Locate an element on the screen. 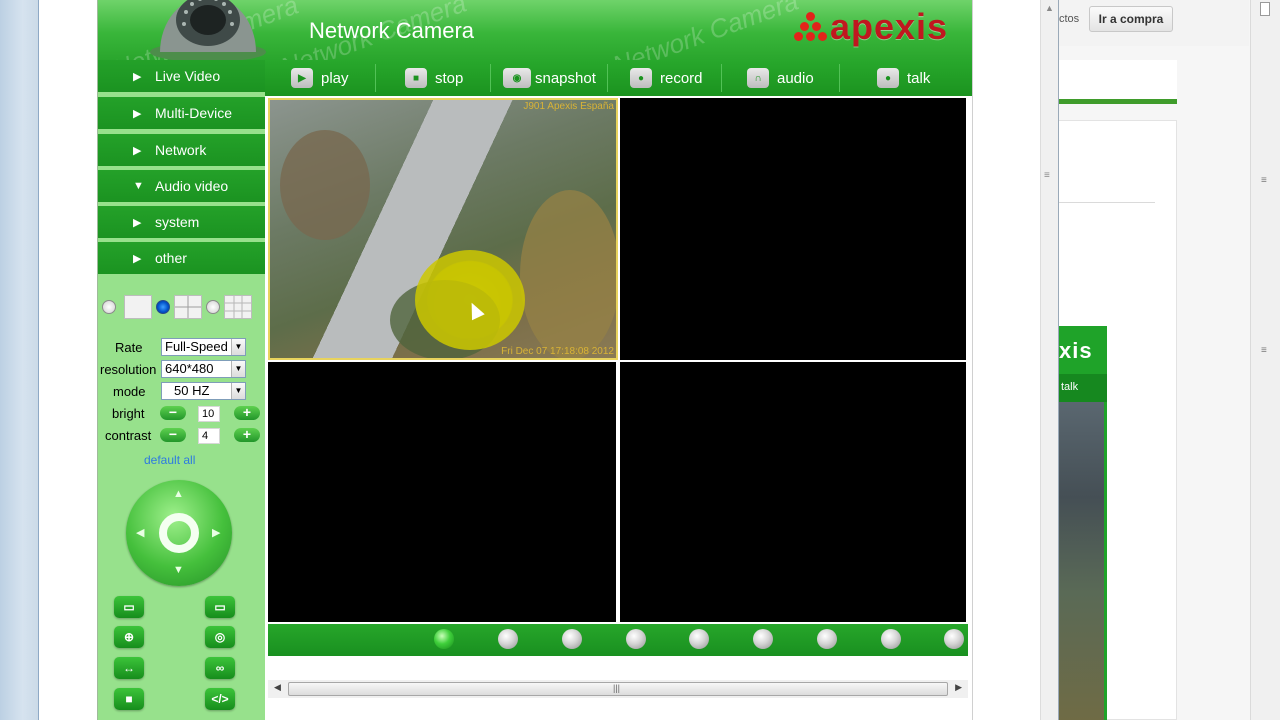  tree-shape is located at coordinates (568, 274).